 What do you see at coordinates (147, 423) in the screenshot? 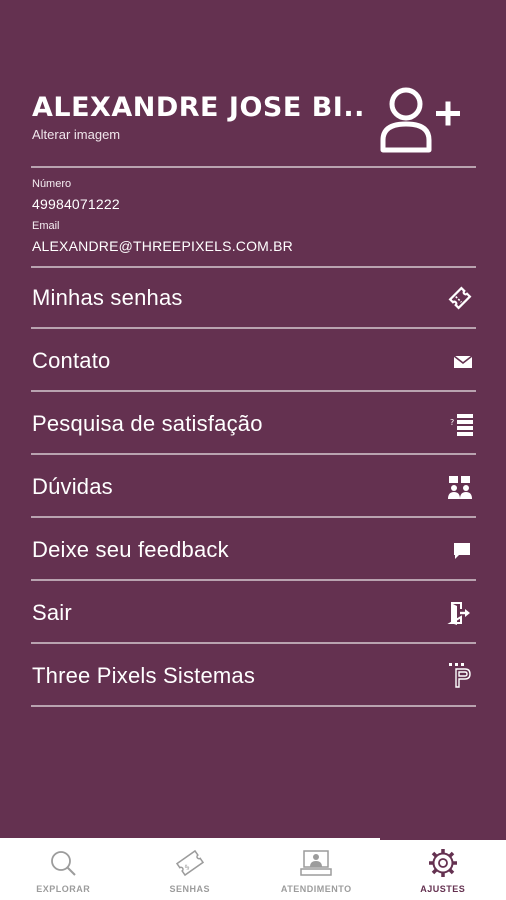
I see `menu-item-label: Pesquisa de satisfação` at bounding box center [147, 423].